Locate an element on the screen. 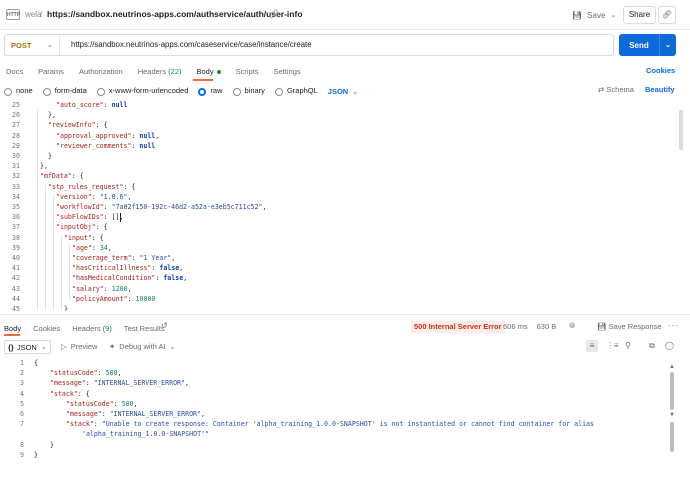  code-token: : is located at coordinates (131, 298).